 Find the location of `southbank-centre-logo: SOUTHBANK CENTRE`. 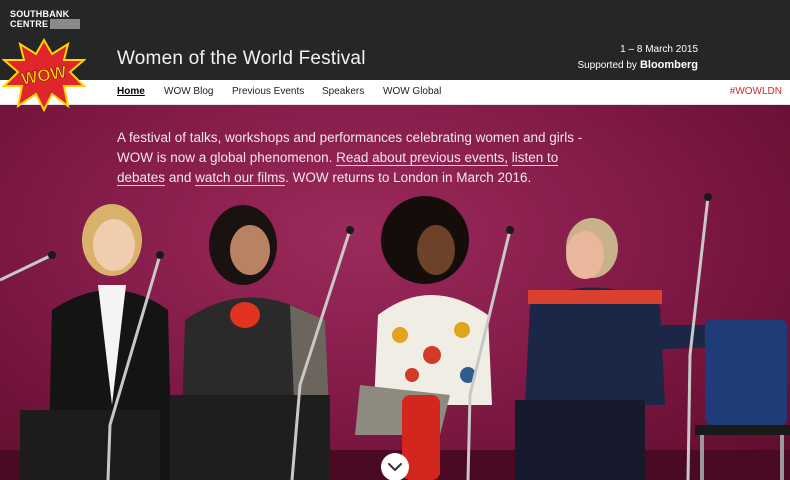

southbank-centre-logo: SOUTHBANK CENTRE is located at coordinates (45, 19).